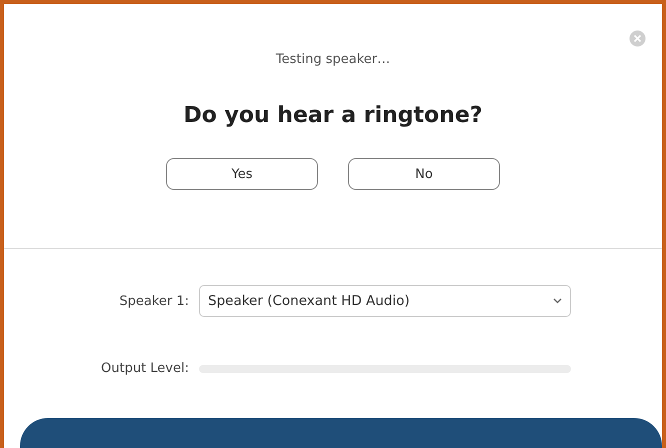 The image size is (666, 448). I want to click on speaker-label: Speaker 1:, so click(154, 301).